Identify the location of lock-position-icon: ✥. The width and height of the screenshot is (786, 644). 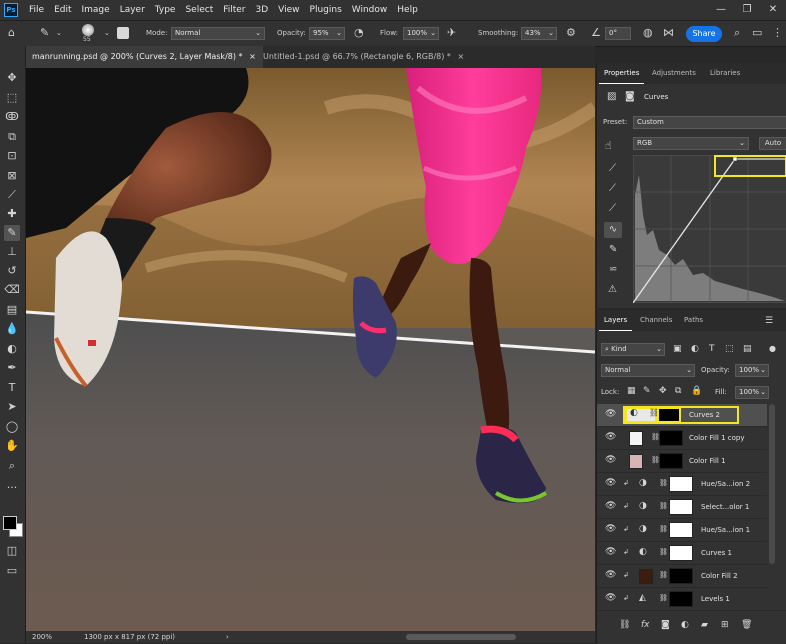
(663, 391).